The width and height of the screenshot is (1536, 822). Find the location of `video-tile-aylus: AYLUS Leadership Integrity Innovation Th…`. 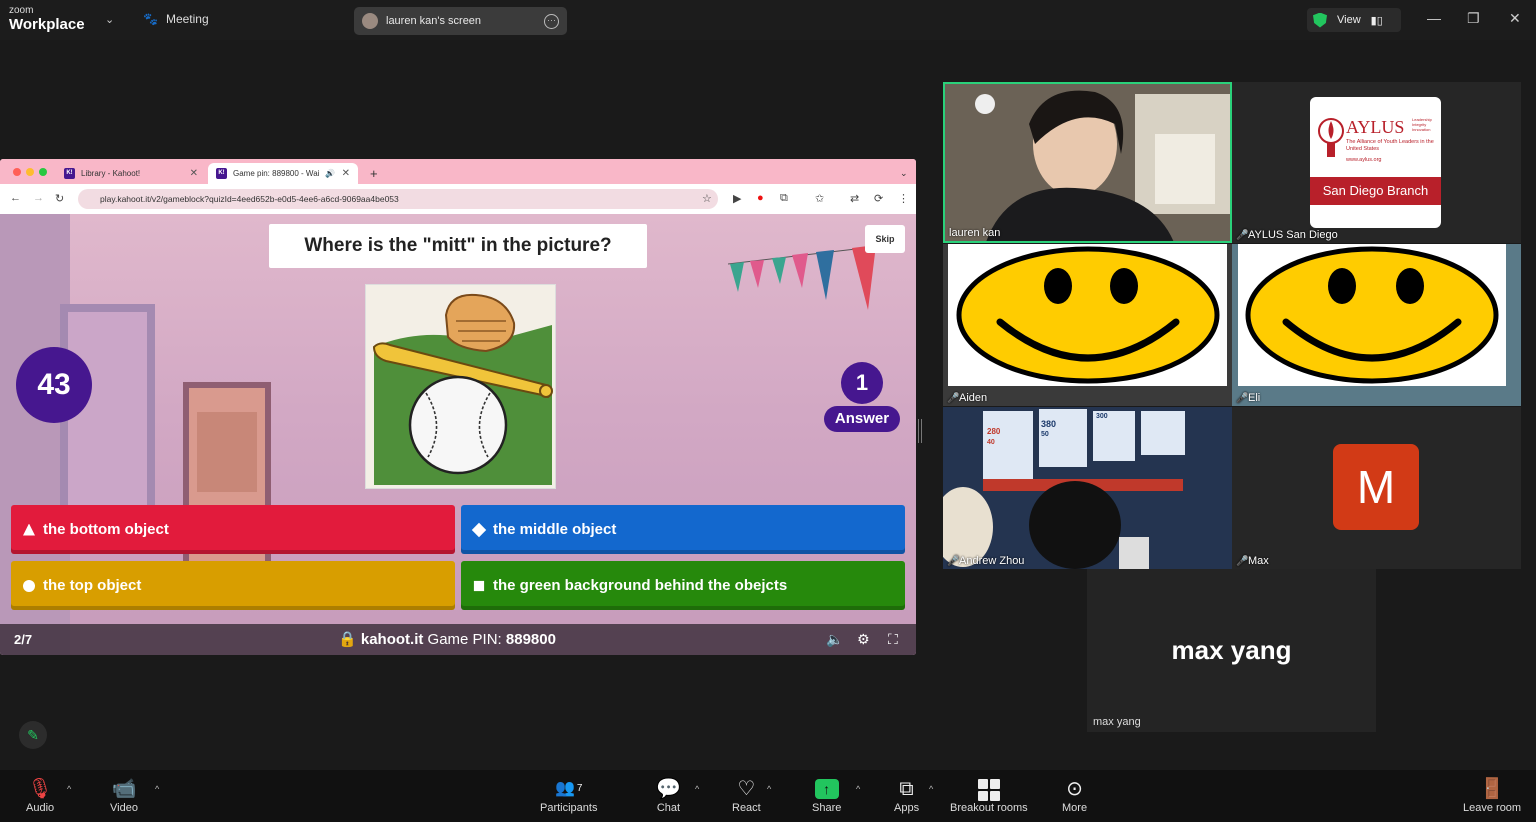

video-tile-aylus: AYLUS Leadership Integrity Innovation Th… is located at coordinates (1376, 162).